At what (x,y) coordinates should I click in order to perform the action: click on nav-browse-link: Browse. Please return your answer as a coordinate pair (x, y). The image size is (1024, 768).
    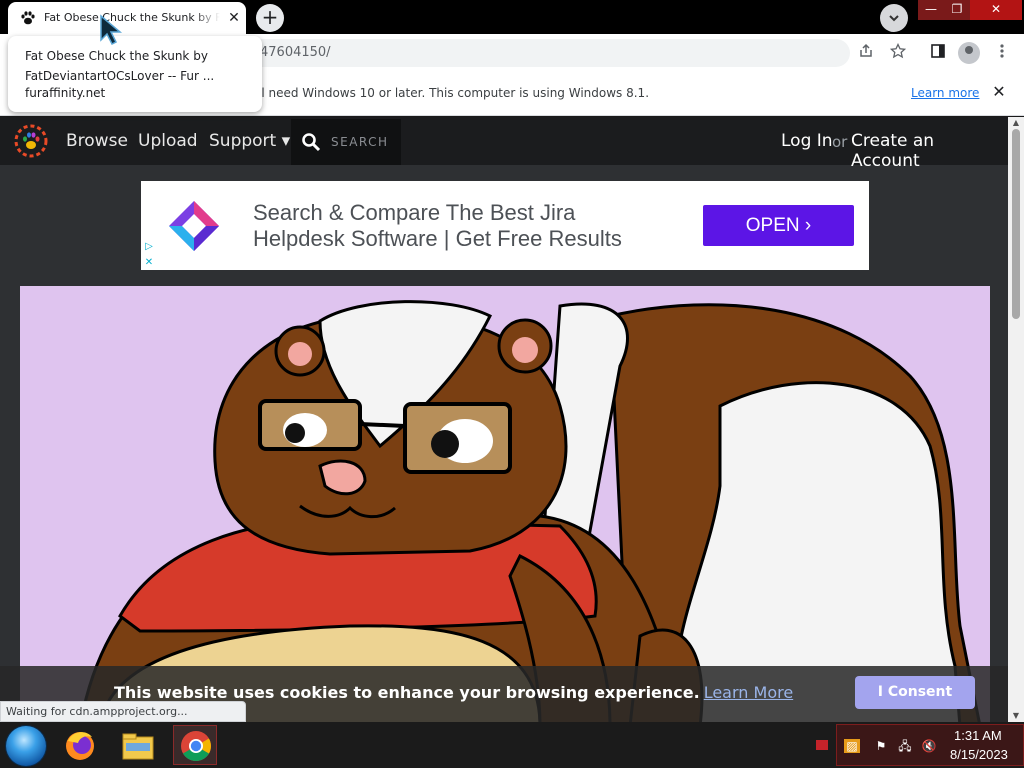
    Looking at the image, I should click on (97, 141).